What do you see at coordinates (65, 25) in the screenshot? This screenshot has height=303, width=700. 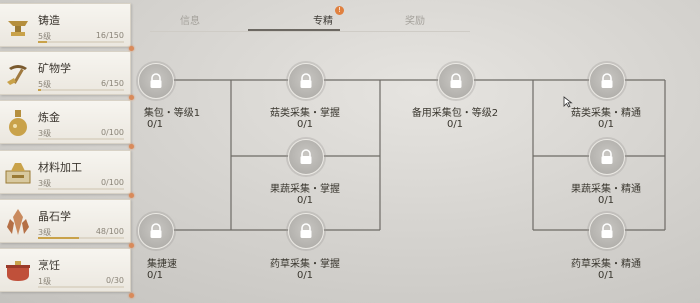 I see `skill-card-casting: 铸造 5级 16/150` at bounding box center [65, 25].